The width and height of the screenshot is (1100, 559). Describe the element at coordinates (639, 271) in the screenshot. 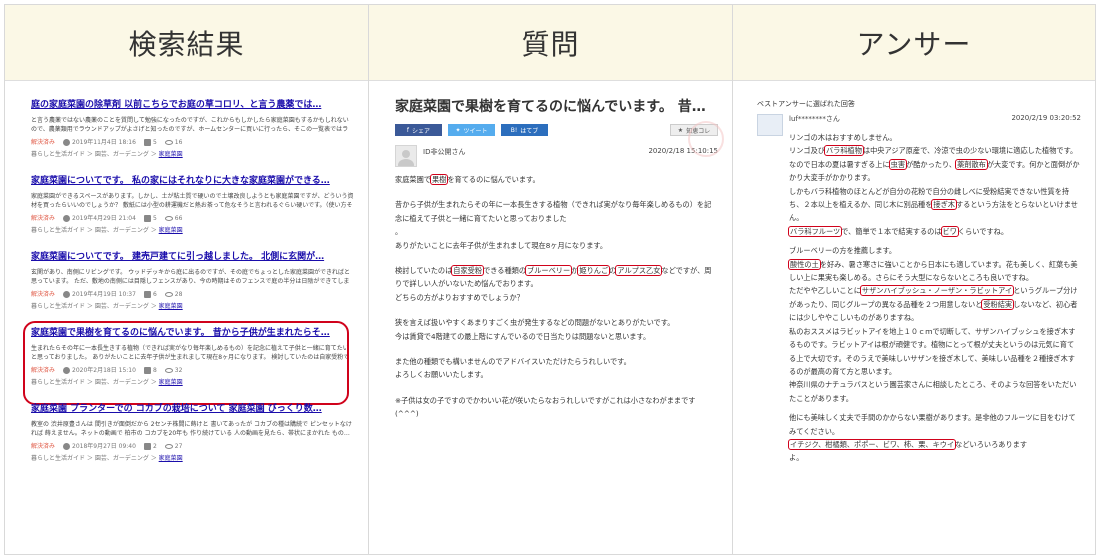

I see `keyword-box: アルプス乙女` at that location.